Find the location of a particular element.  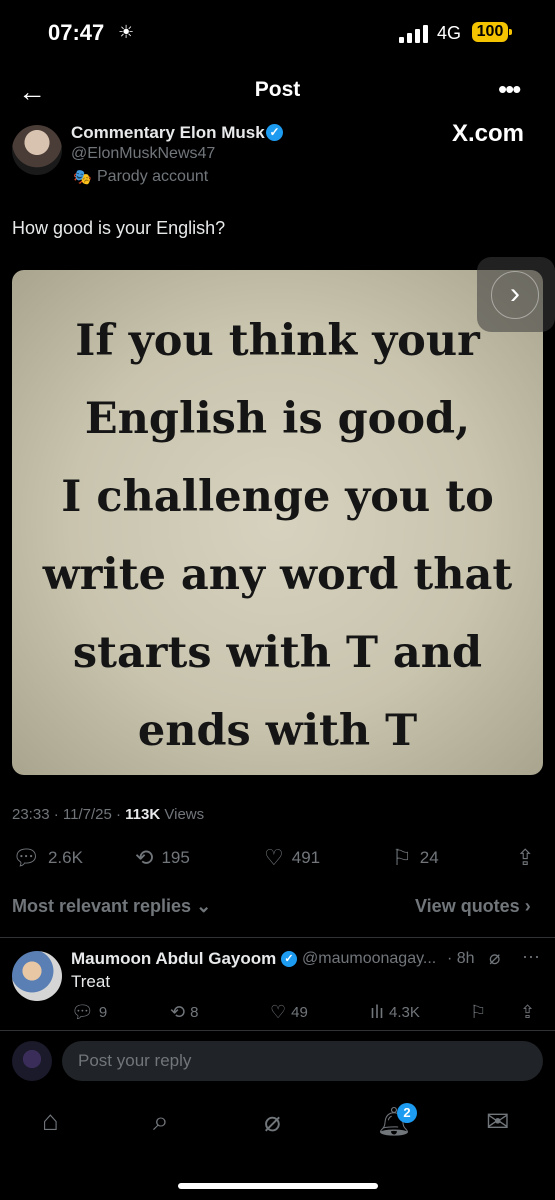

repost-button: ⟲ 195 is located at coordinates (162, 858).